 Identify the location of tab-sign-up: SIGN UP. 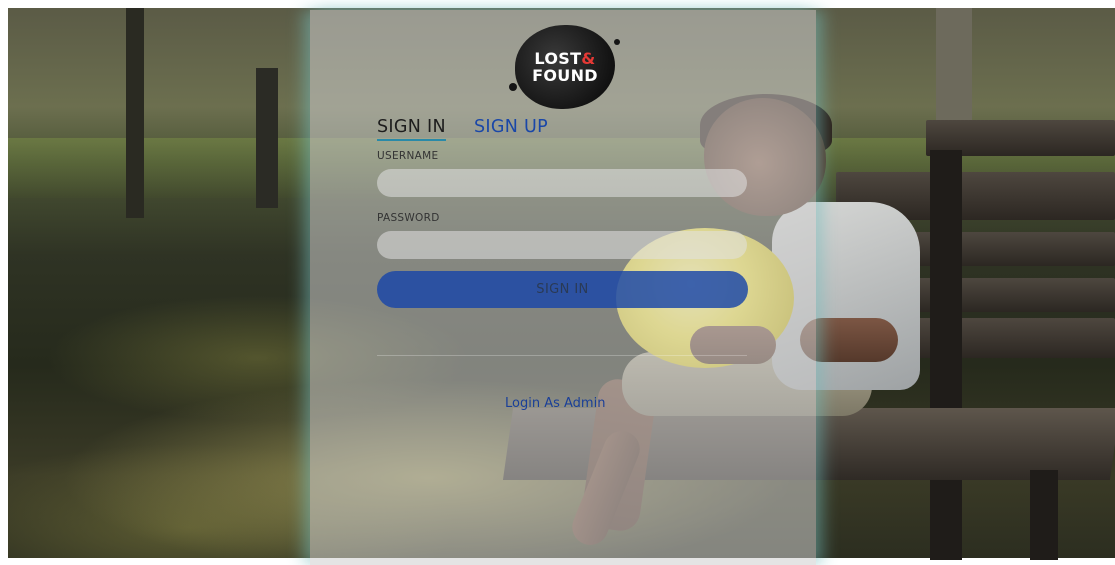
(511, 127).